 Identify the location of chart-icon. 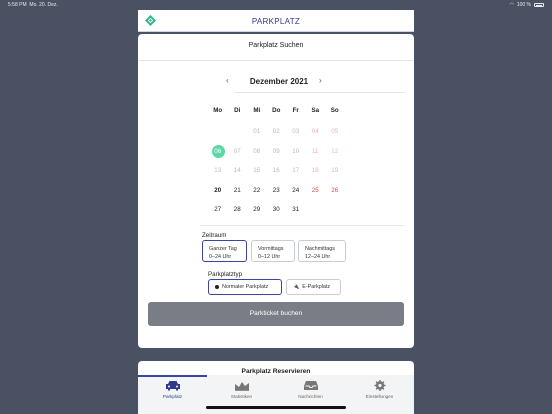
(241, 386).